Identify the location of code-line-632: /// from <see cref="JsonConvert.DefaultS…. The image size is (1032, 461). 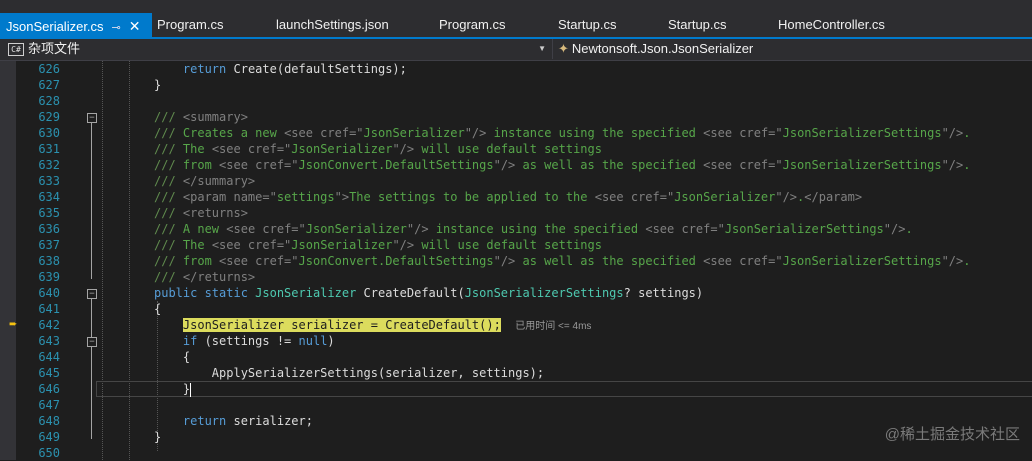
(589, 165).